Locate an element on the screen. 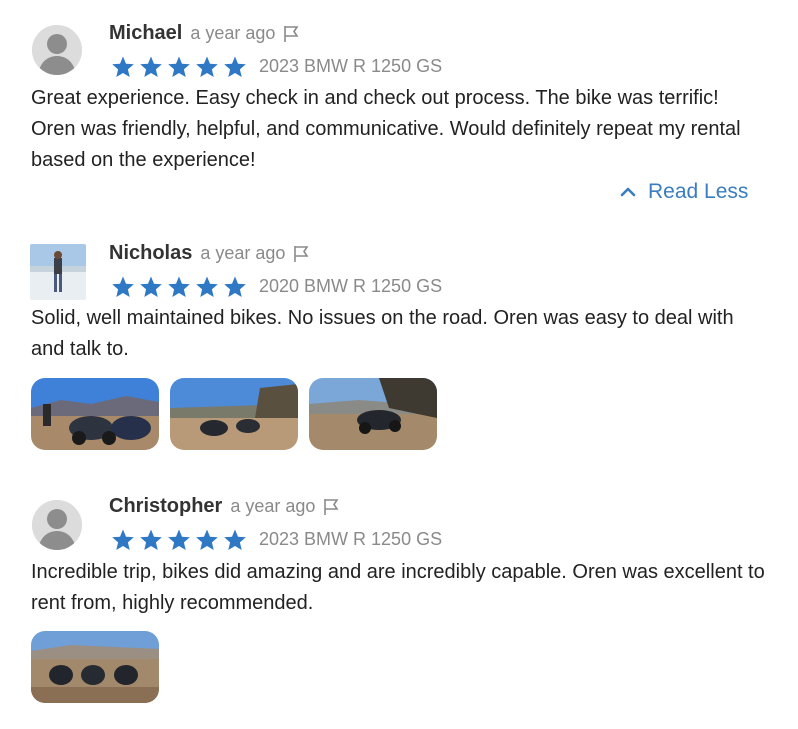  reviewer-name: Michael a year ago is located at coordinates (205, 33).